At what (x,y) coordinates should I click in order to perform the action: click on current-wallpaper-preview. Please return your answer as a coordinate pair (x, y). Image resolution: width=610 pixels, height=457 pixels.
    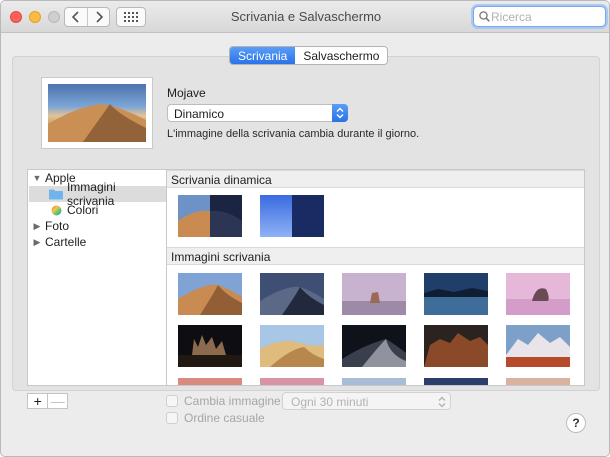
    Looking at the image, I should click on (97, 113).